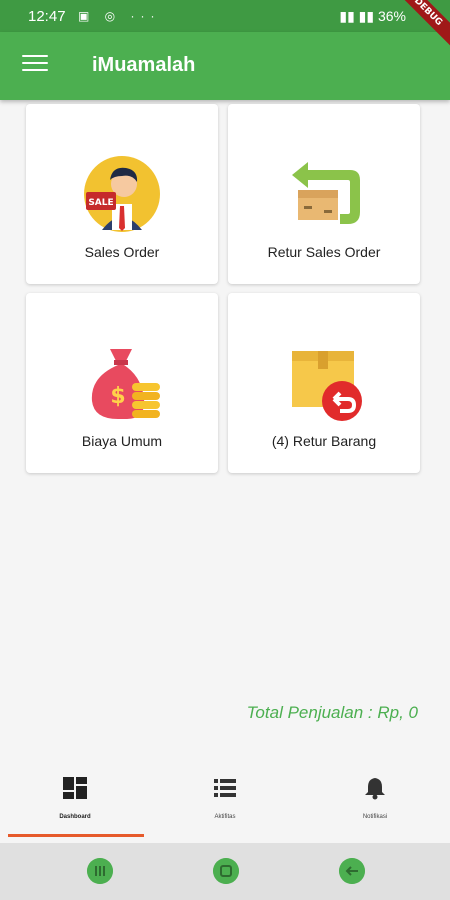 The width and height of the screenshot is (450, 900). I want to click on card-label: Biaya Umum, so click(122, 441).